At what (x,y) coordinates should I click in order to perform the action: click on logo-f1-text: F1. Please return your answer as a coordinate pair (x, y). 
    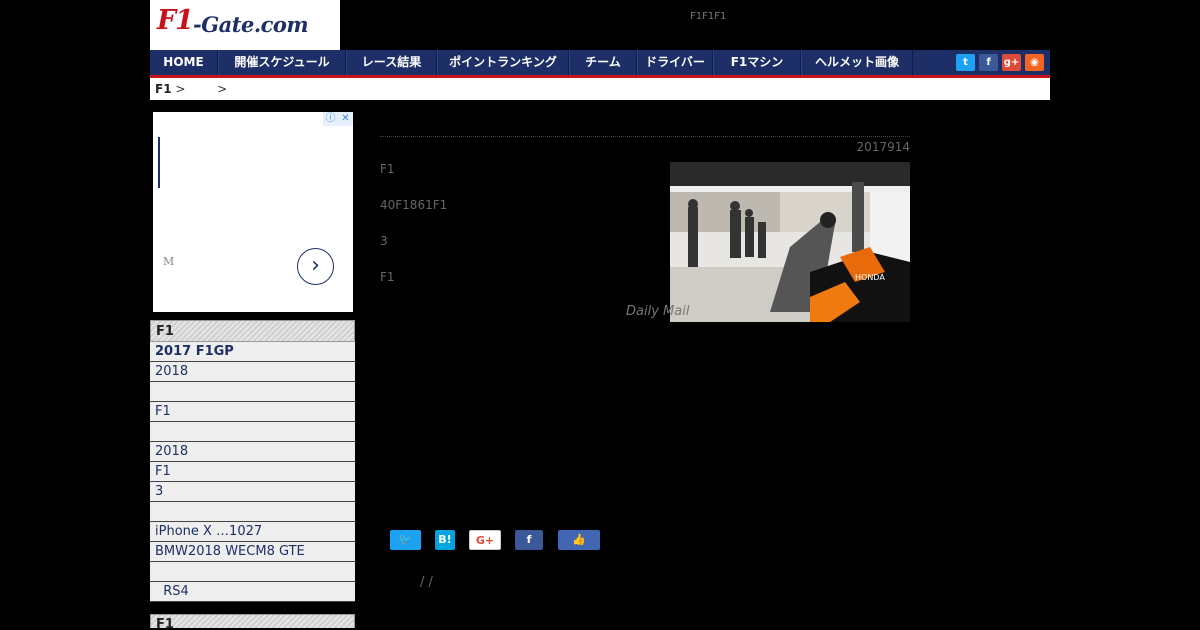
    Looking at the image, I should click on (175, 20).